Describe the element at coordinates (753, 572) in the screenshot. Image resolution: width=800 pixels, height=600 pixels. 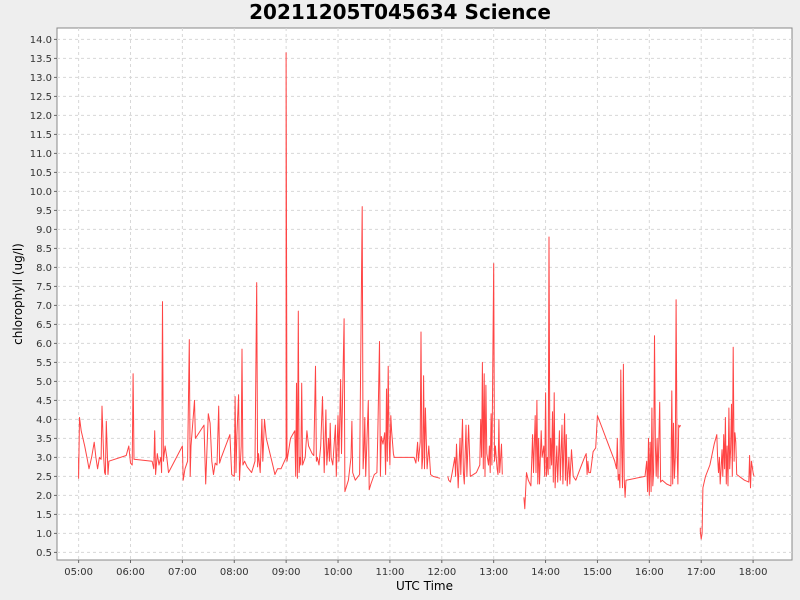
I see `x-tick-label: 18:00` at that location.